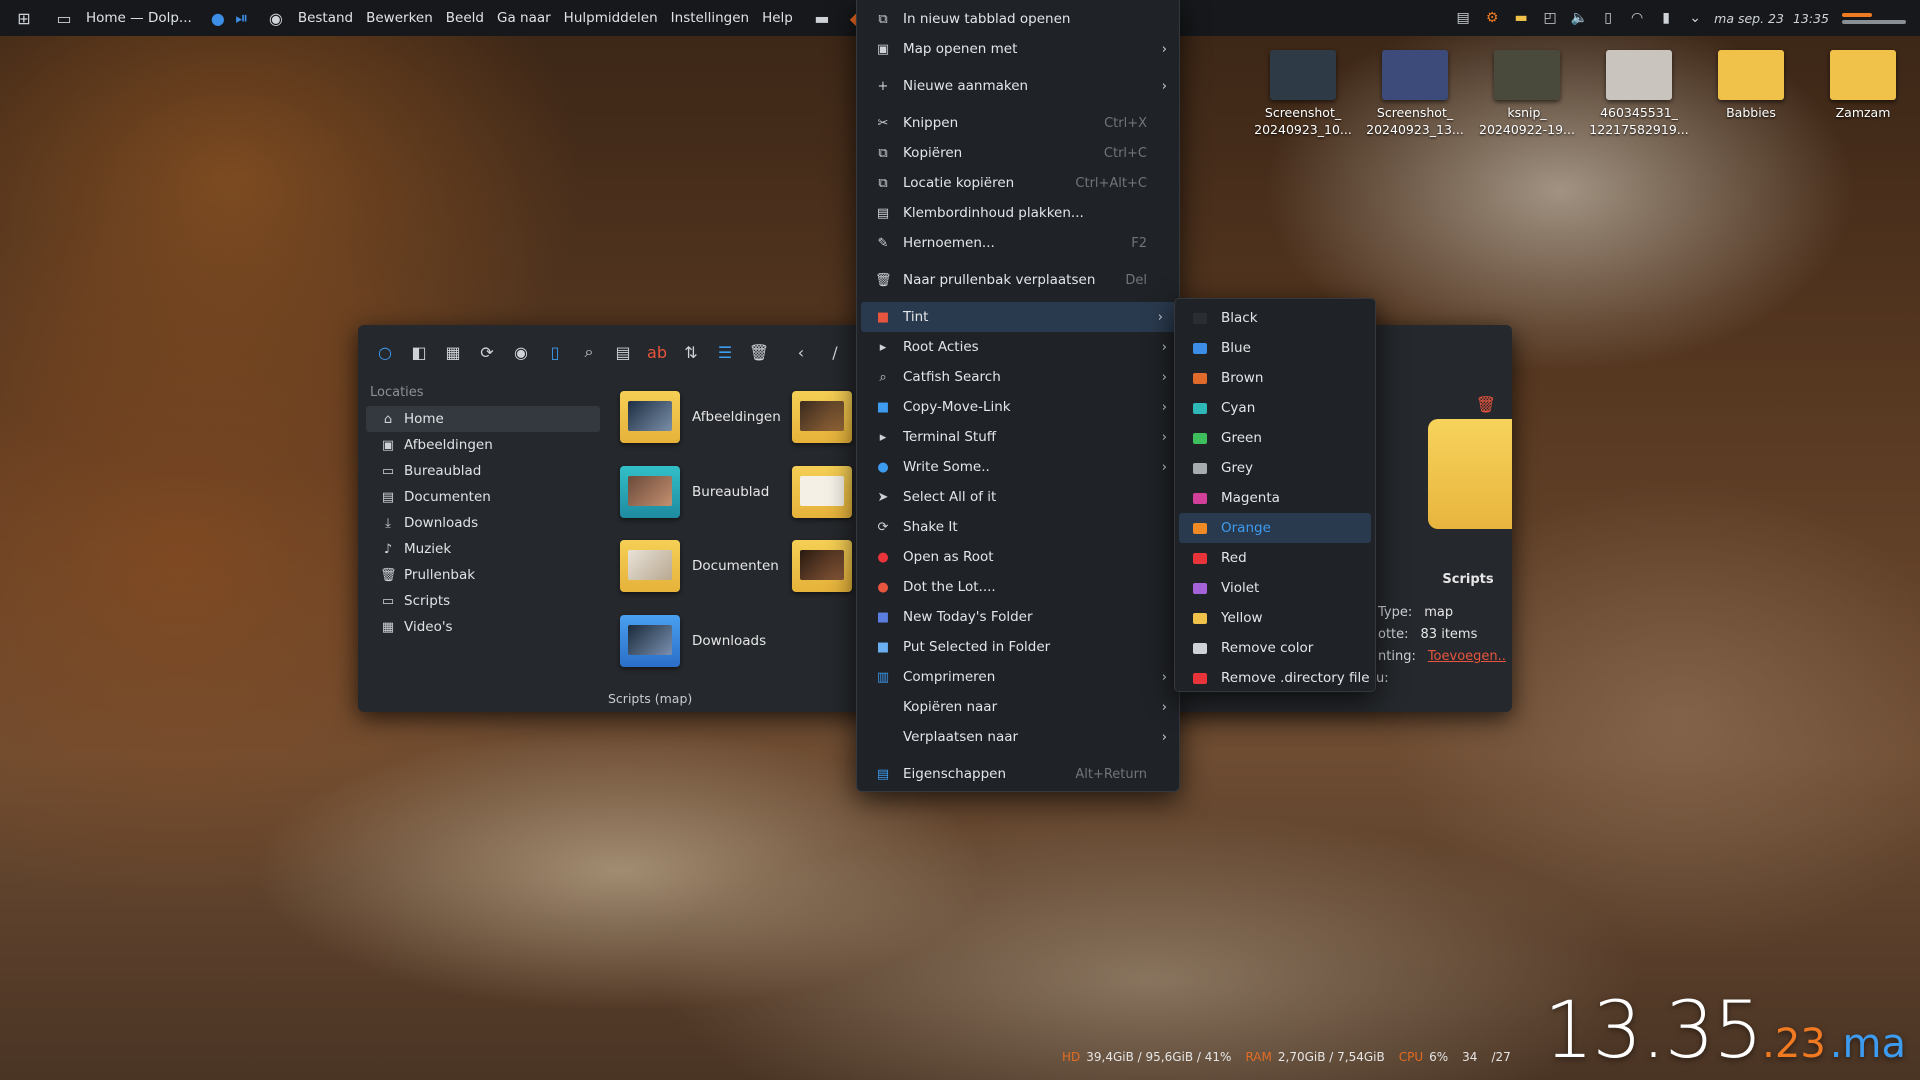  I want to click on sidebar-item-prullenbak: 🗑 Prullenbak, so click(483, 575).